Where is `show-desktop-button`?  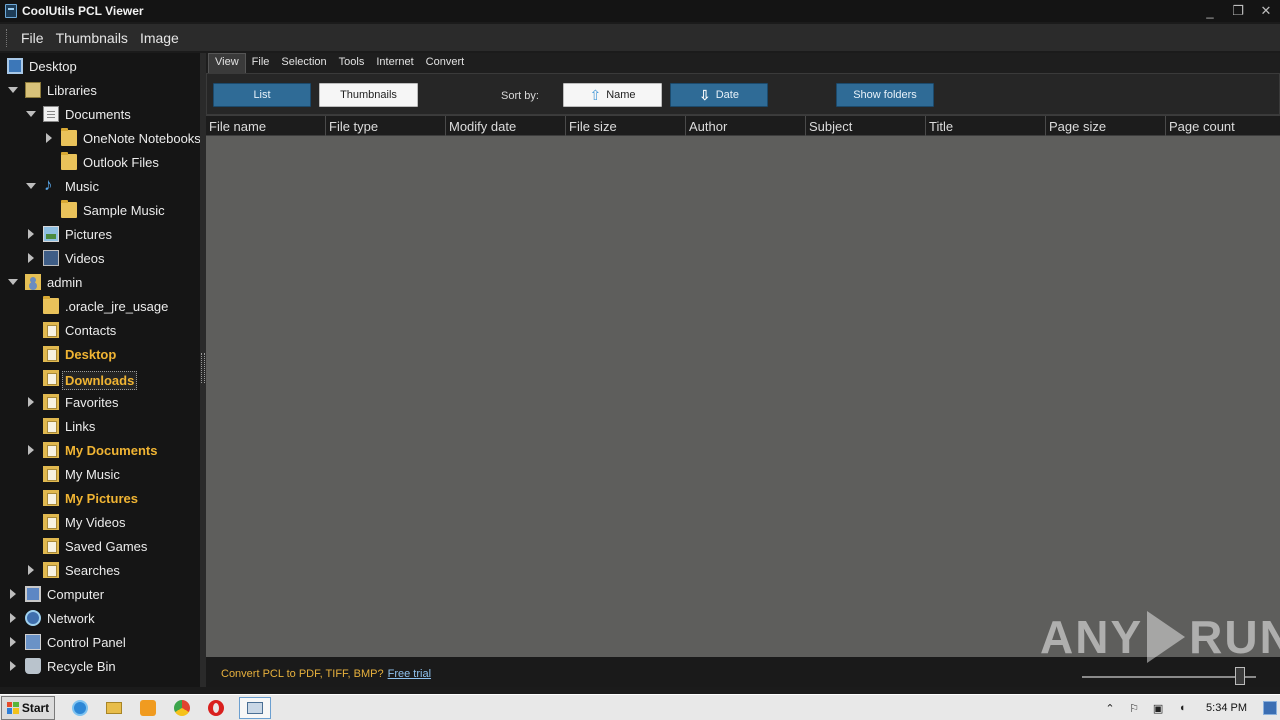
show-desktop-button is located at coordinates (1270, 708).